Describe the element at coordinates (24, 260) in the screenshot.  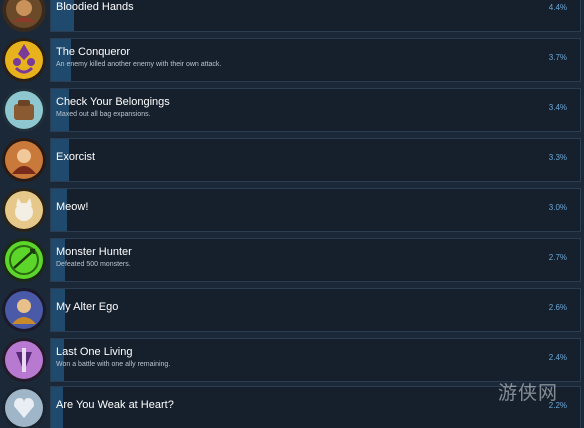
I see `monster-hunter-badge-icon` at that location.